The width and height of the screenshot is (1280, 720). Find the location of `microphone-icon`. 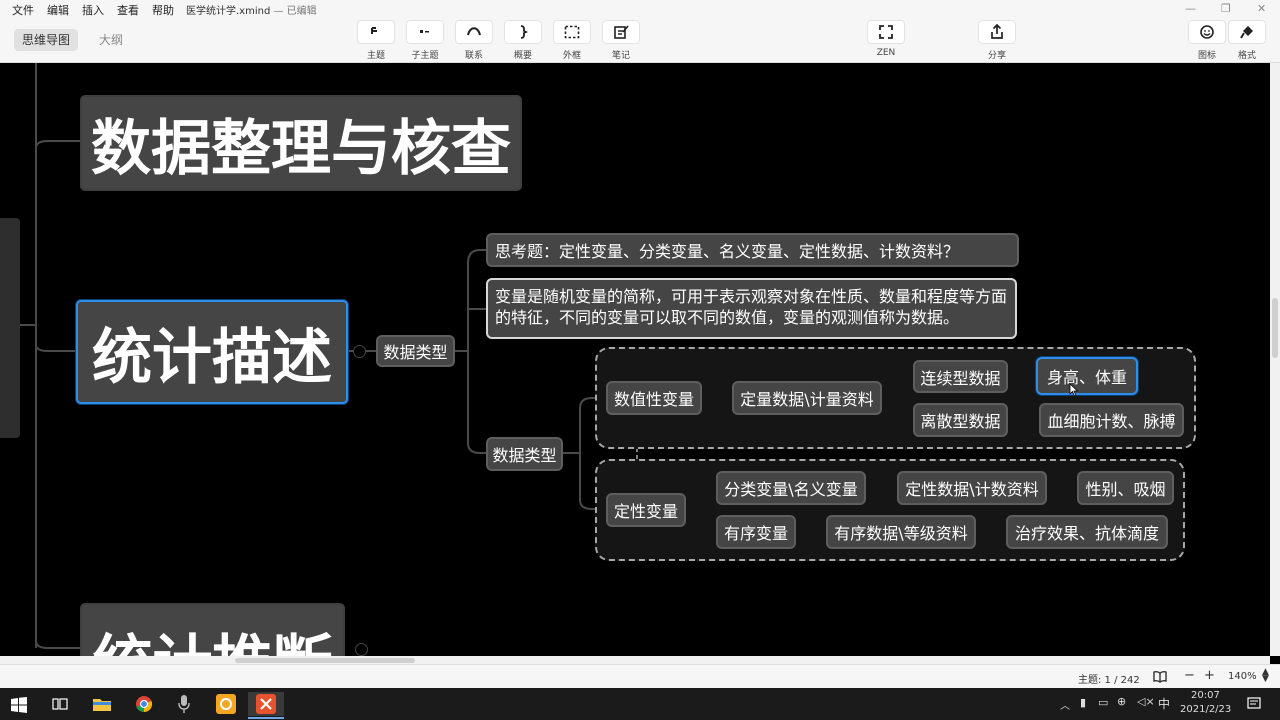

microphone-icon is located at coordinates (184, 704).